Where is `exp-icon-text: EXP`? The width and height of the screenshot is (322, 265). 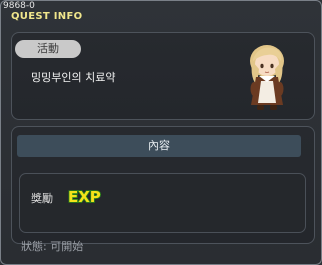
exp-icon-text: EXP is located at coordinates (84, 197).